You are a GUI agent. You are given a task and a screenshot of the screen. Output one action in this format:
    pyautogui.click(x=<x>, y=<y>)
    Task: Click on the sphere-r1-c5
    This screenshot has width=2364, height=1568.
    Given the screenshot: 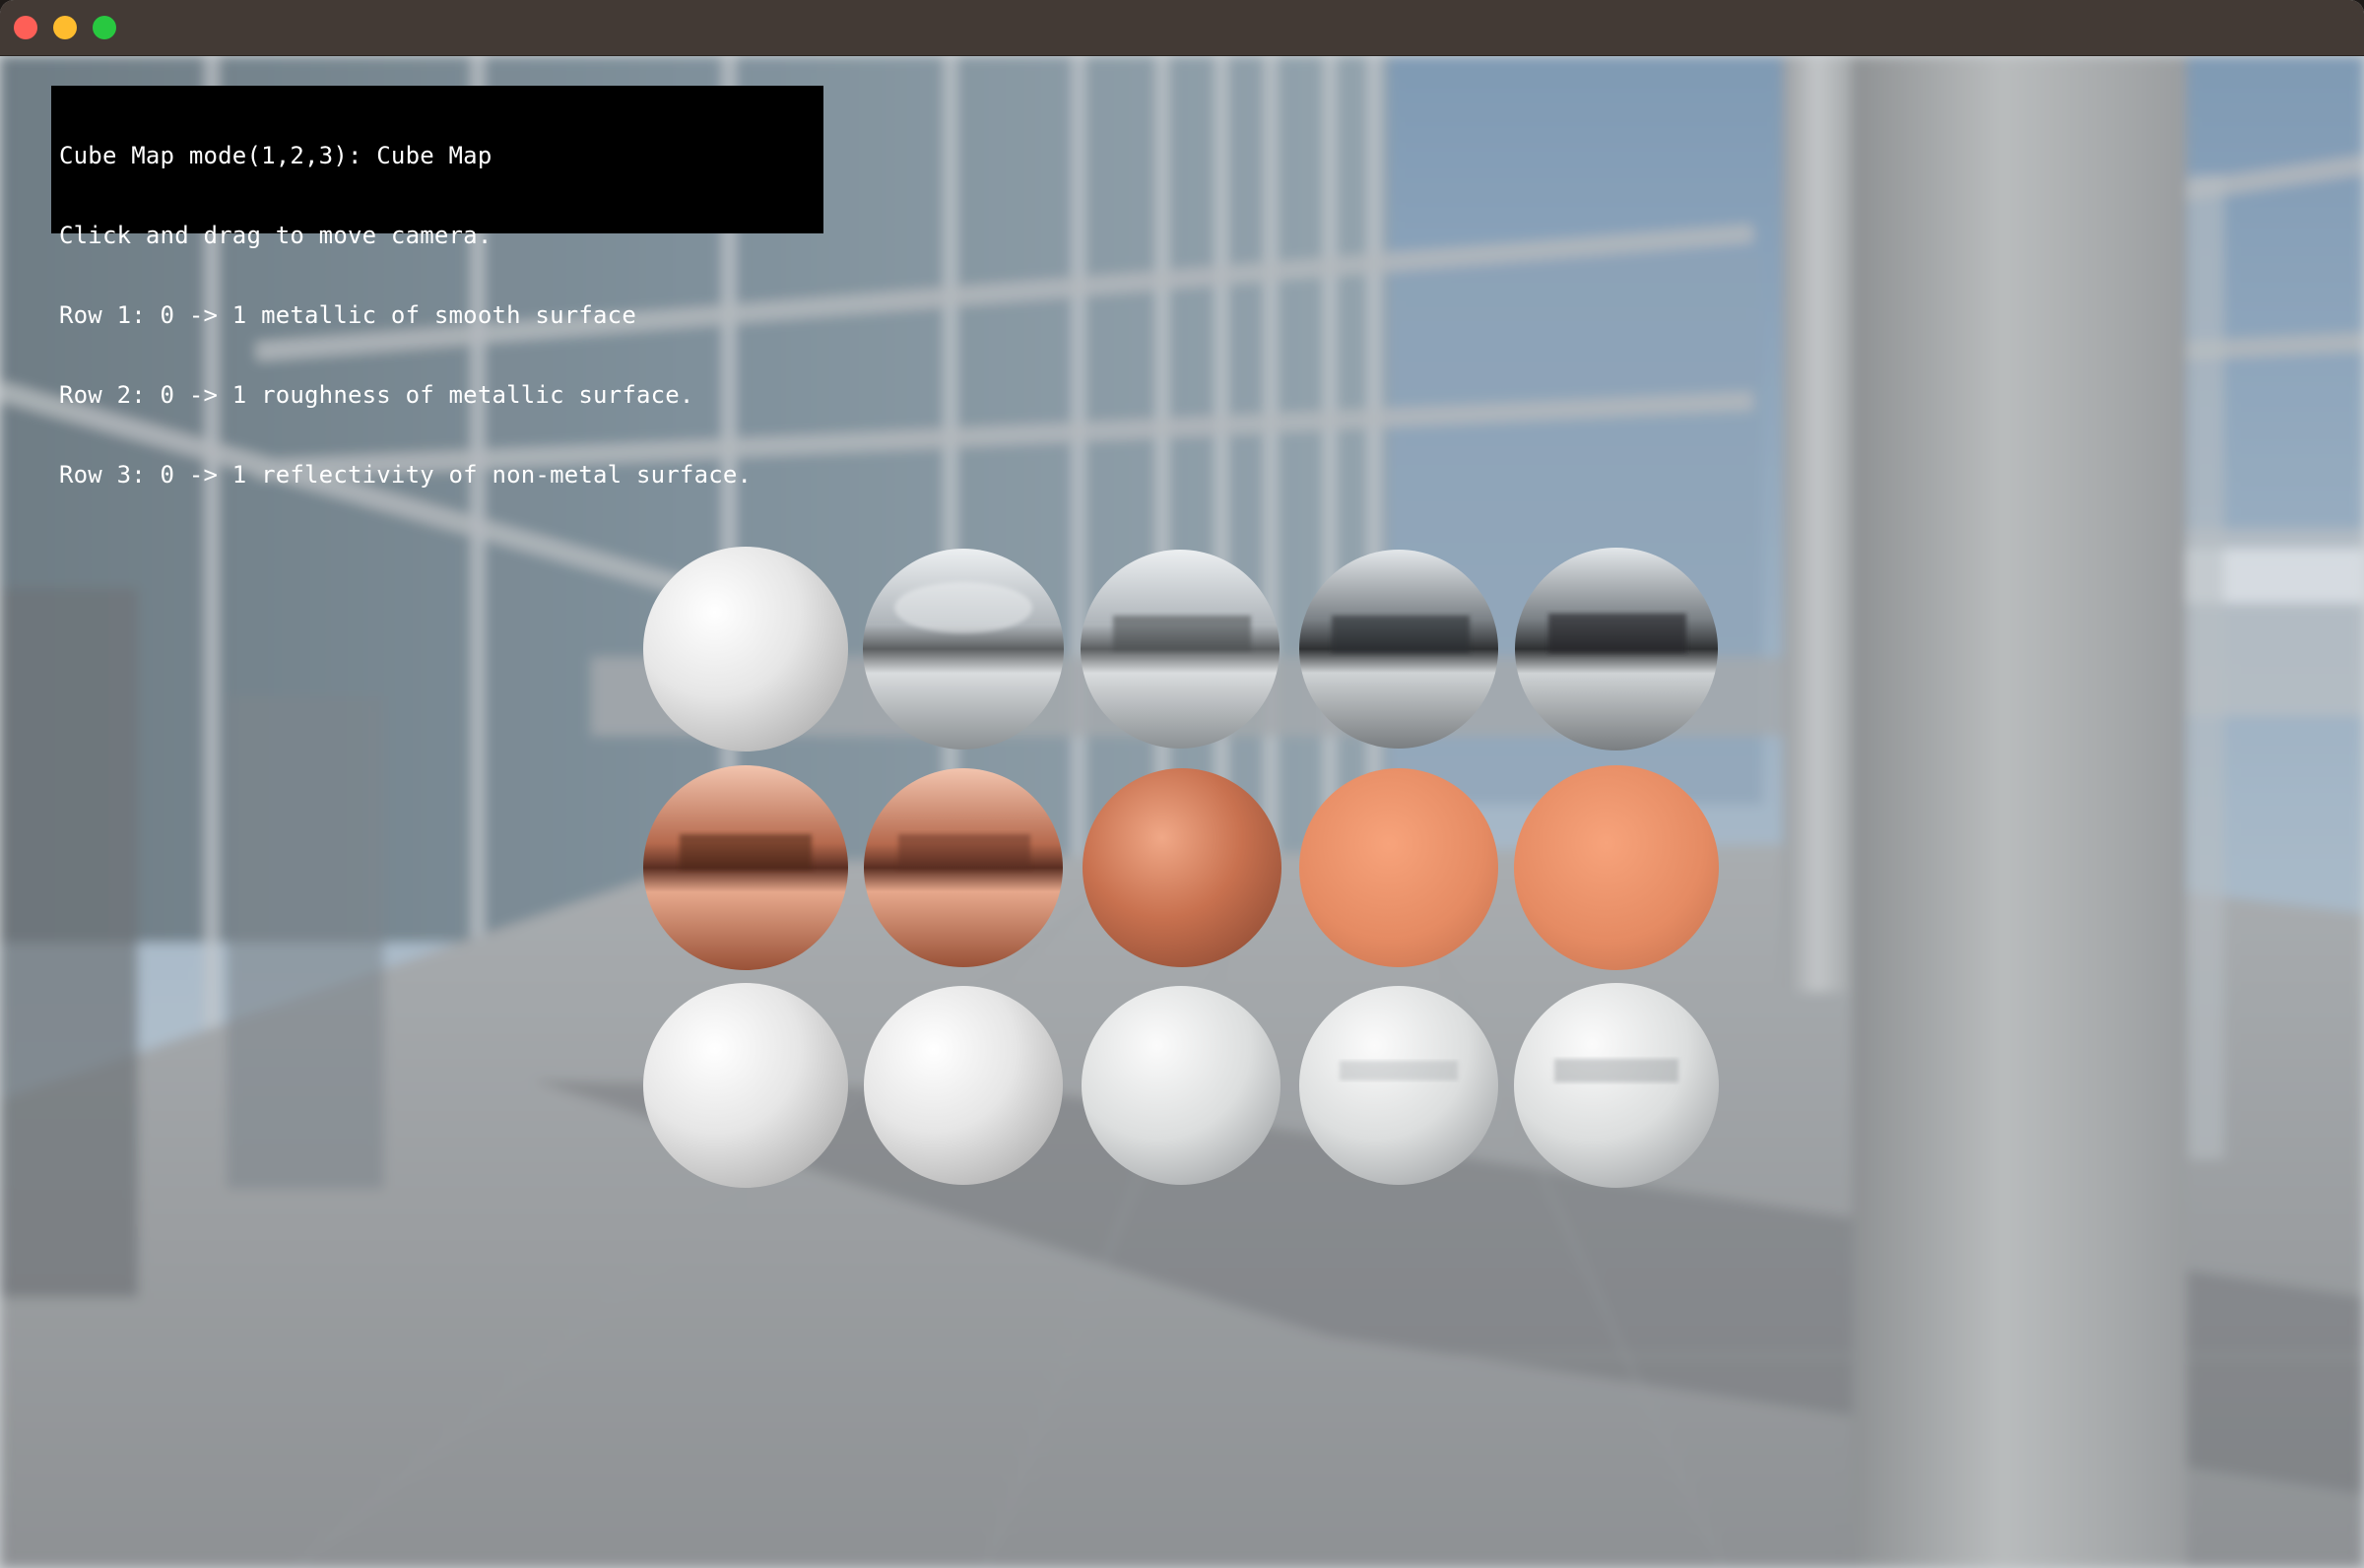 What is the action you would take?
    pyautogui.click(x=1616, y=650)
    